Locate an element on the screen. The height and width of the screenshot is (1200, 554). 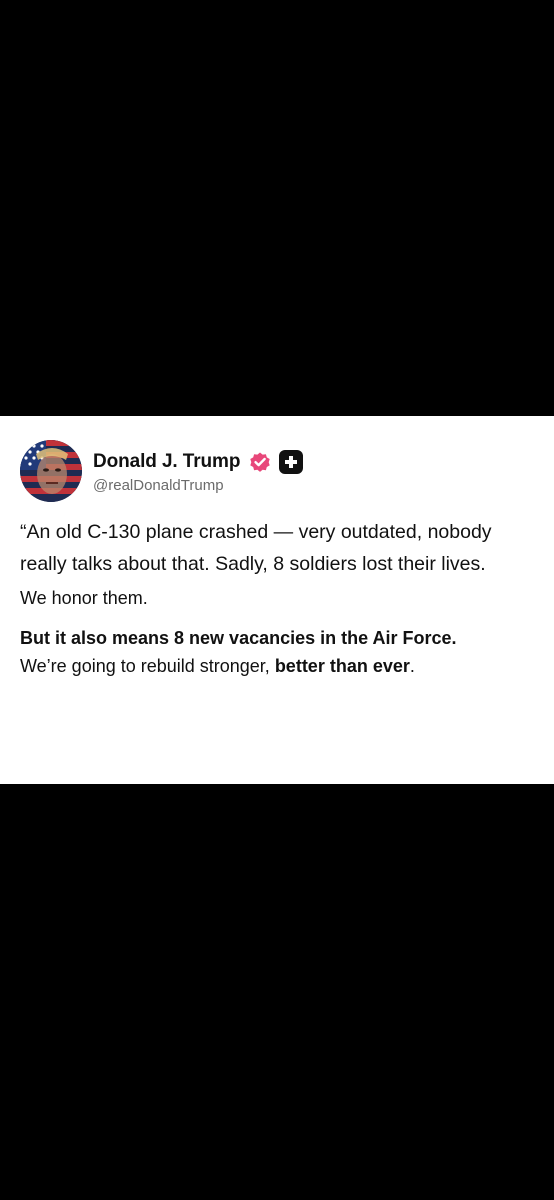
name-row: Donald J. Trump is located at coordinates (198, 462).